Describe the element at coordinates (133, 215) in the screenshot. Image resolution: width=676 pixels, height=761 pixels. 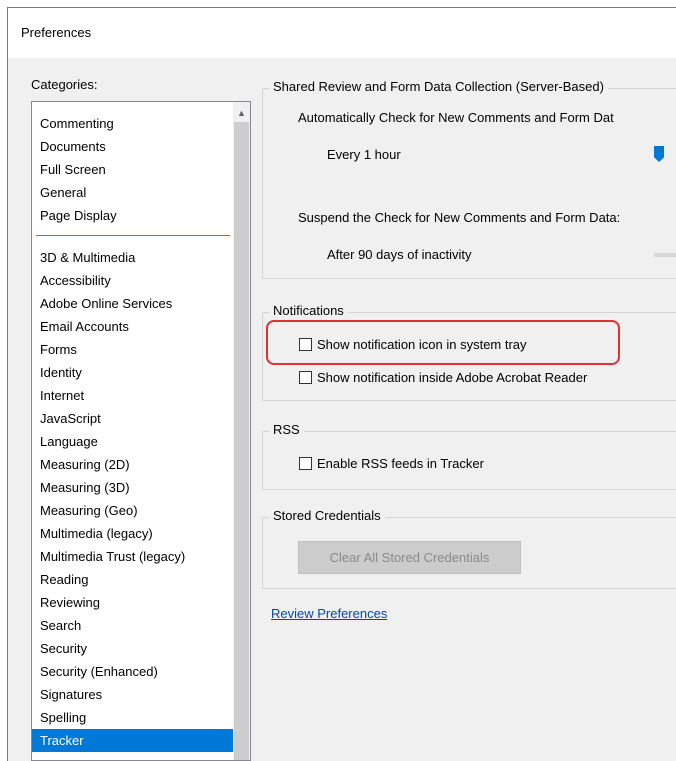
I see `category-item: Page Display` at that location.